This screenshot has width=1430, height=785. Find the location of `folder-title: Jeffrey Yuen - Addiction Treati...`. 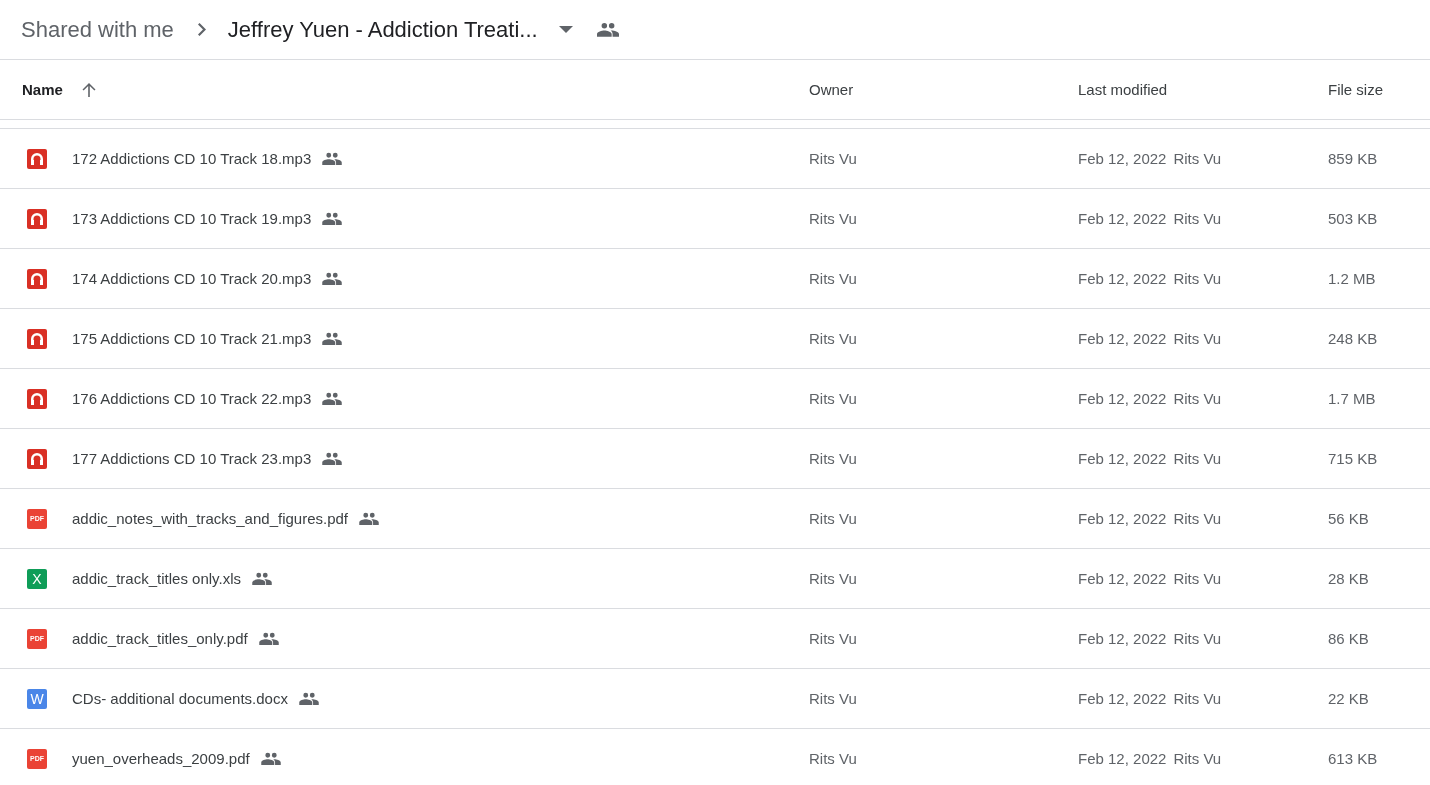

folder-title: Jeffrey Yuen - Addiction Treati... is located at coordinates (382, 29).